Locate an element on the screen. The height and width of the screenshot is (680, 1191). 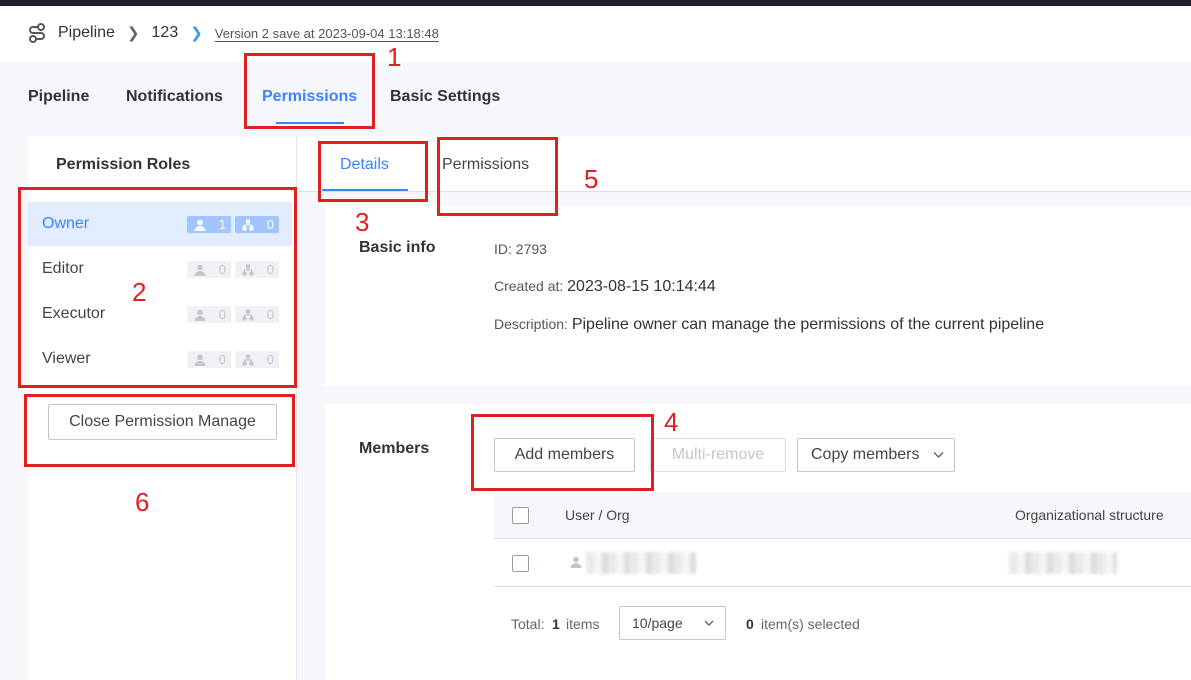
selected-count: 0 is located at coordinates (750, 624).